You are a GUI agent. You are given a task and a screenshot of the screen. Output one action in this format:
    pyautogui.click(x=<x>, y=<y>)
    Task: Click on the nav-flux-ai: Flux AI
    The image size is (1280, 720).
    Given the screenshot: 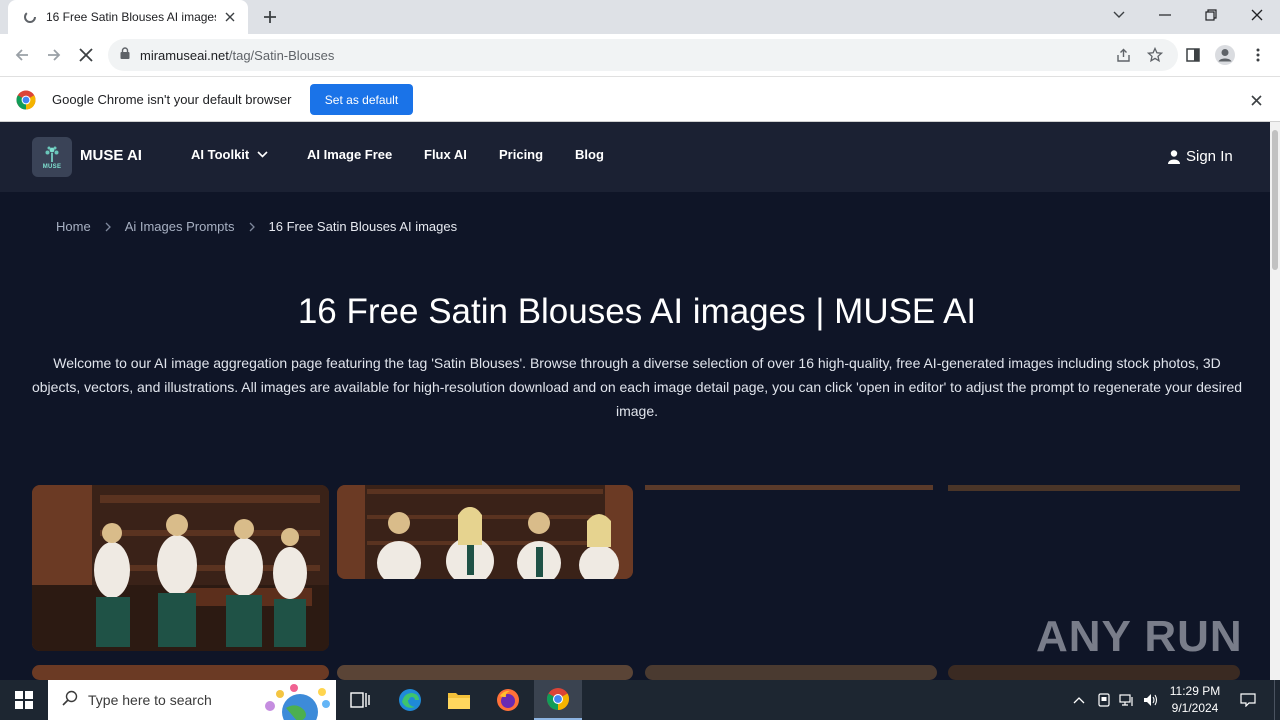 What is the action you would take?
    pyautogui.click(x=445, y=154)
    